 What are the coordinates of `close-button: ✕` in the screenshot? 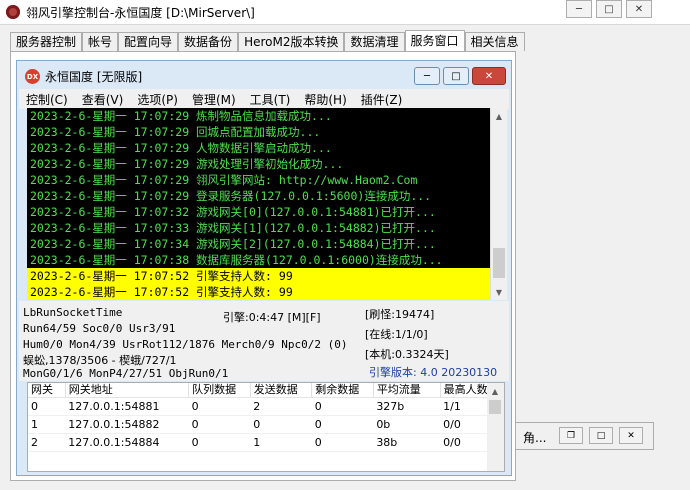 It's located at (639, 9).